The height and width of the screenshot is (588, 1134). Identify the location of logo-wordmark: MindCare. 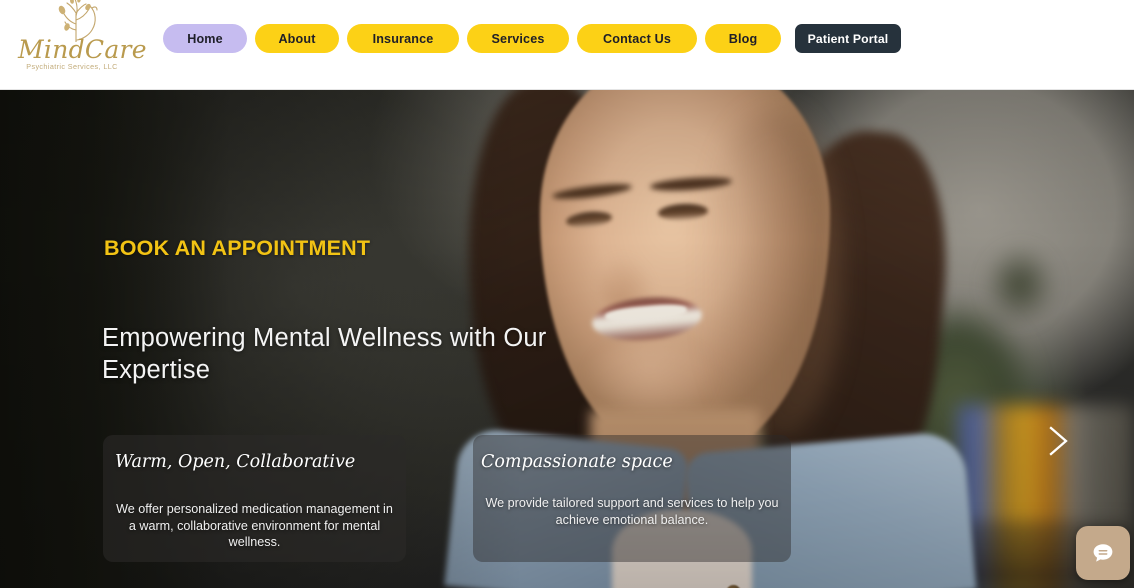
(82, 49).